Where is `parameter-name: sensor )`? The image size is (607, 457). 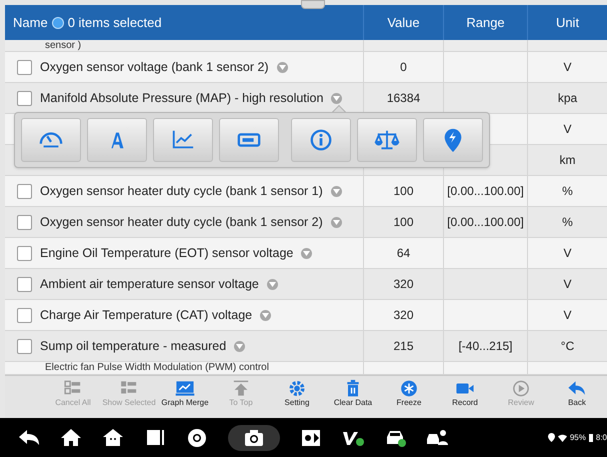
parameter-name: sensor ) is located at coordinates (63, 46).